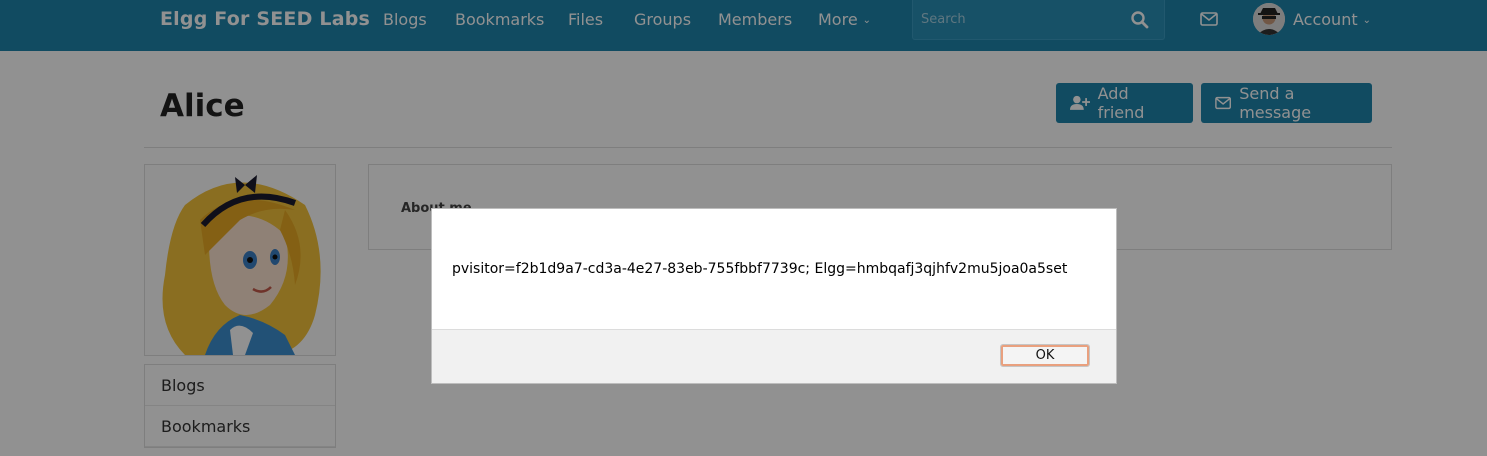  What do you see at coordinates (774, 356) in the screenshot?
I see `alert-footer: OK` at bounding box center [774, 356].